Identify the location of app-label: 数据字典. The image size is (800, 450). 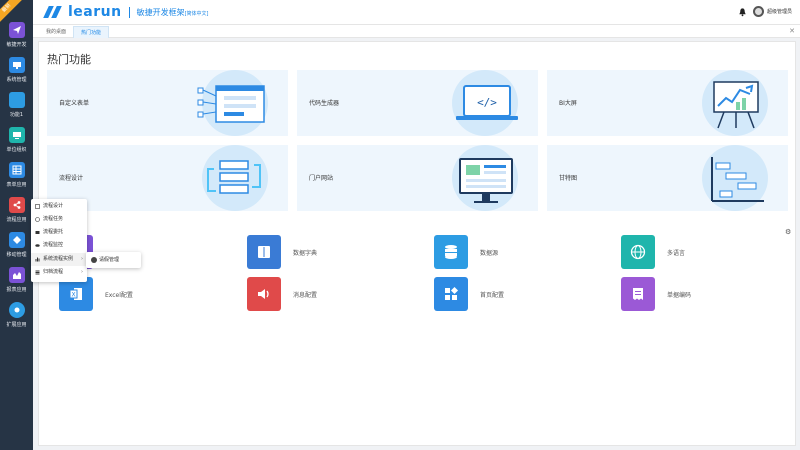
(305, 253).